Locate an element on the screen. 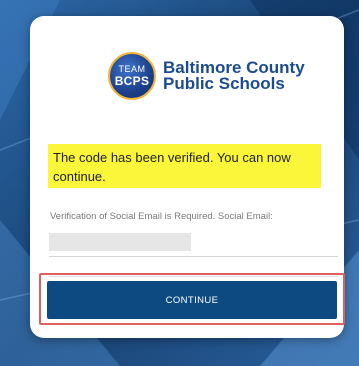 Image resolution: width=359 pixels, height=366 pixels. brand-name: Baltimore County Public Schools is located at coordinates (234, 76).